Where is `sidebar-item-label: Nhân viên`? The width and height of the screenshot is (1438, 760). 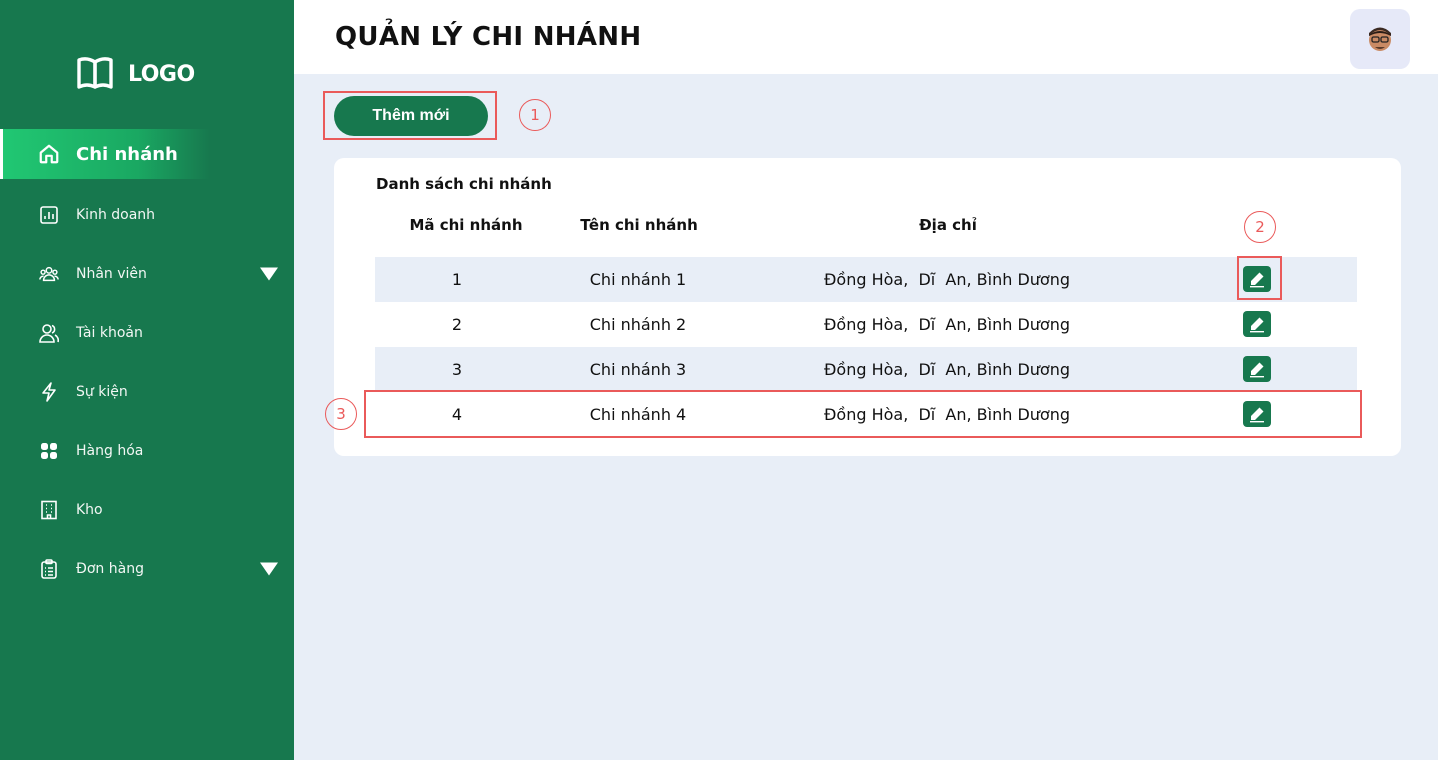 sidebar-item-label: Nhân viên is located at coordinates (111, 274).